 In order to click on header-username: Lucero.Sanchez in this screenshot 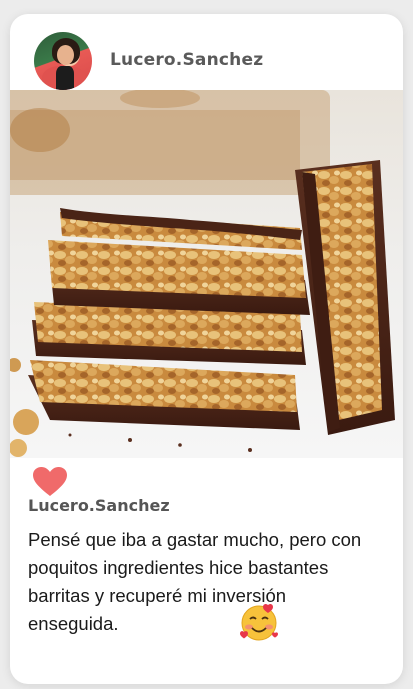, I will do `click(186, 60)`.